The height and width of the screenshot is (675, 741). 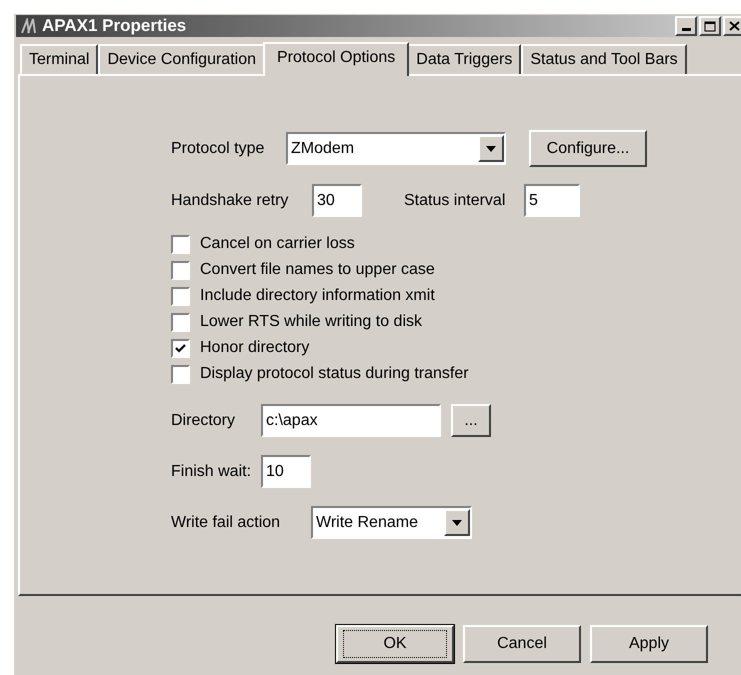 What do you see at coordinates (522, 644) in the screenshot?
I see `dialog-button: Cancel` at bounding box center [522, 644].